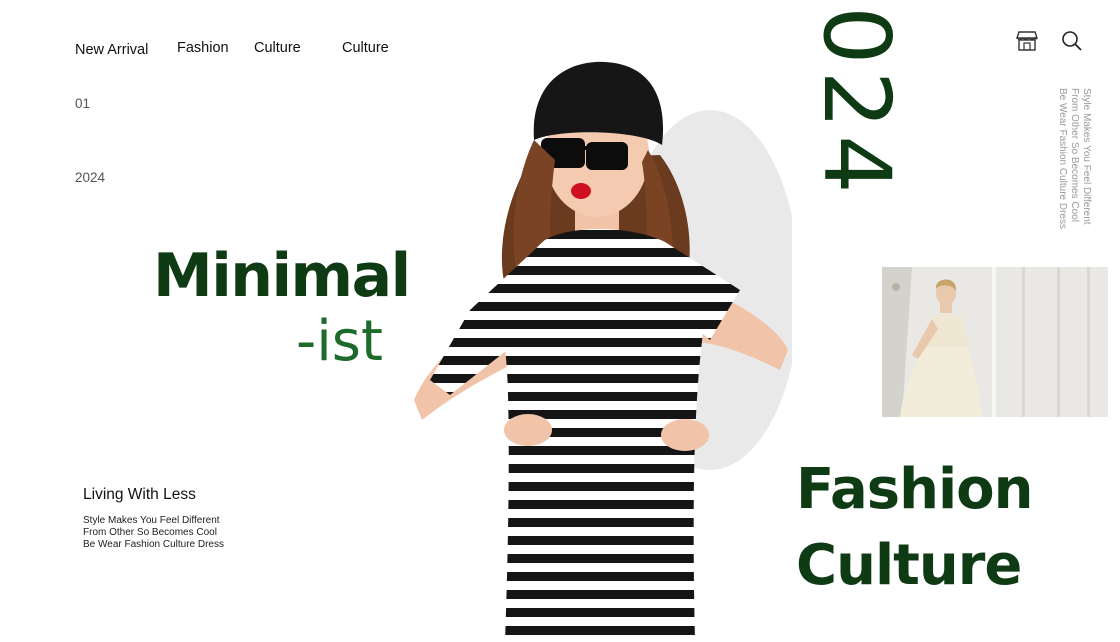 Image resolution: width=1120 pixels, height=642 pixels. I want to click on search-icon, so click(1074, 42).